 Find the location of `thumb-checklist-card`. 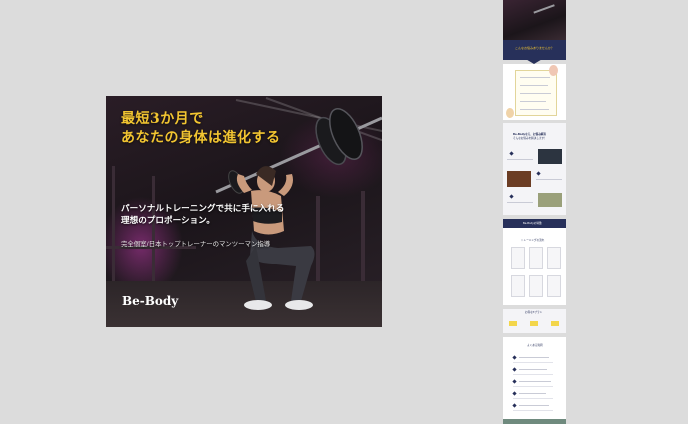

thumb-checklist-card is located at coordinates (536, 93).